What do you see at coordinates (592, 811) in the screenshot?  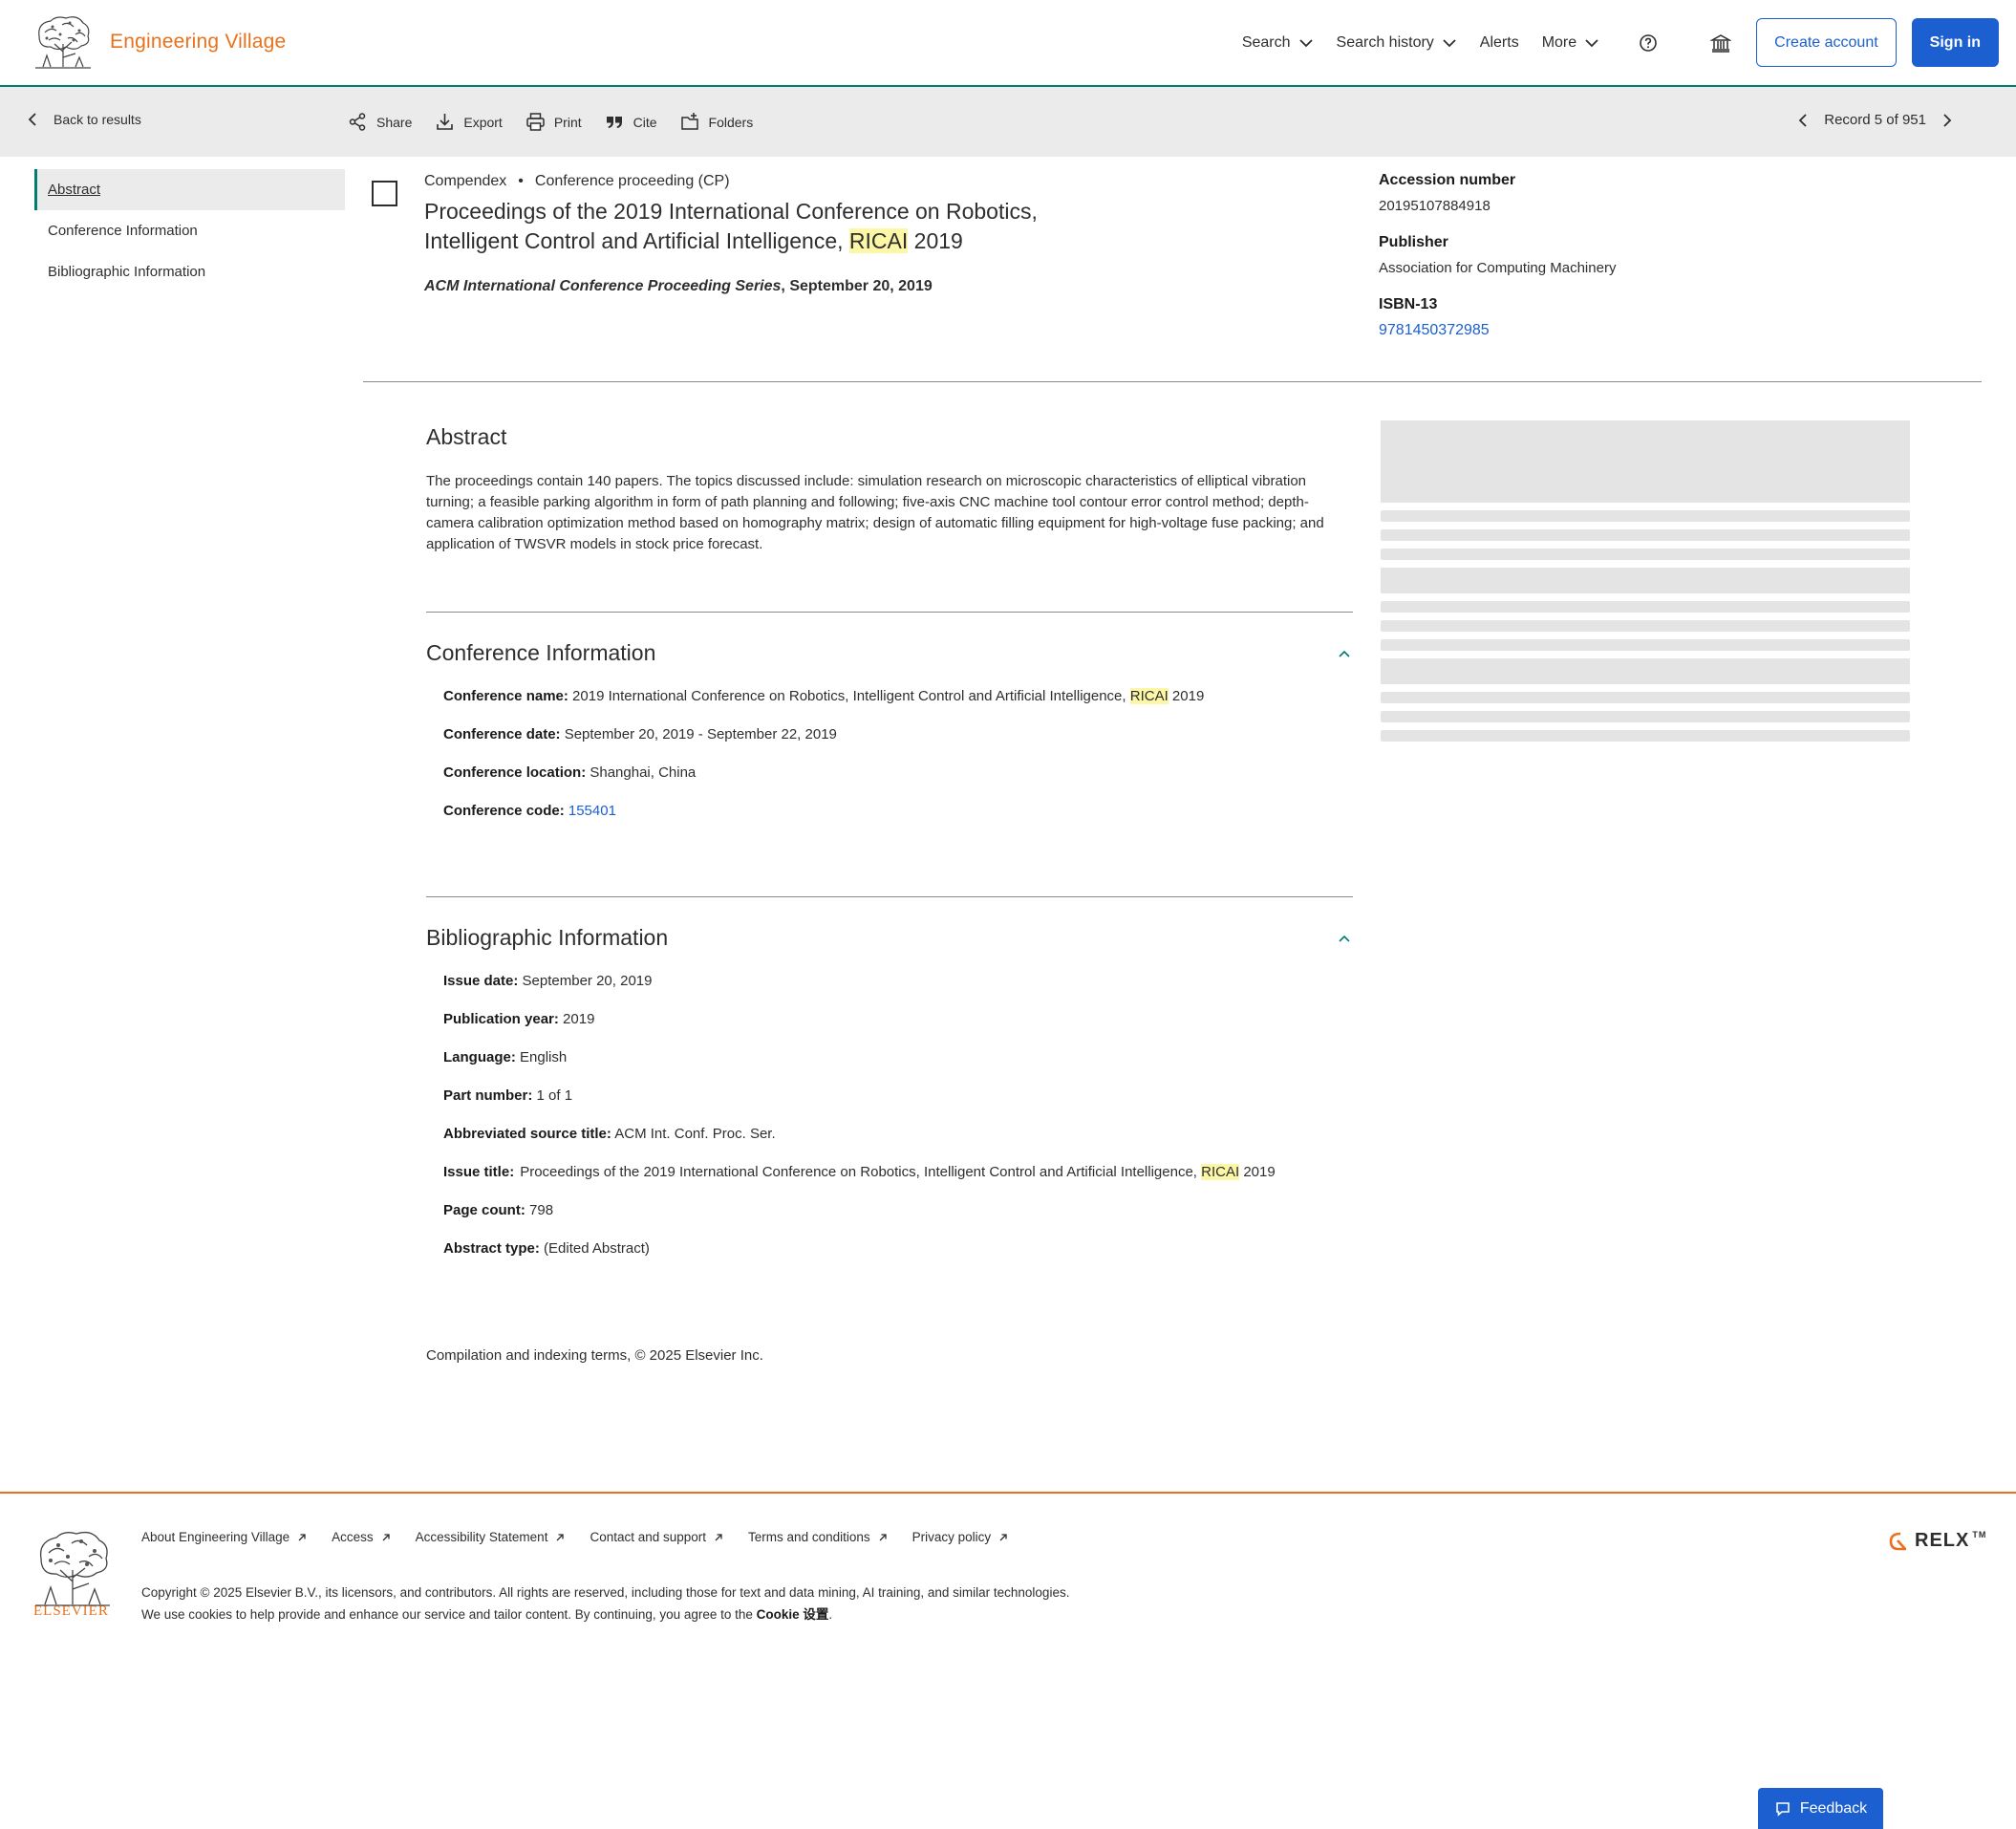 I see `conference-code-link: 155401` at bounding box center [592, 811].